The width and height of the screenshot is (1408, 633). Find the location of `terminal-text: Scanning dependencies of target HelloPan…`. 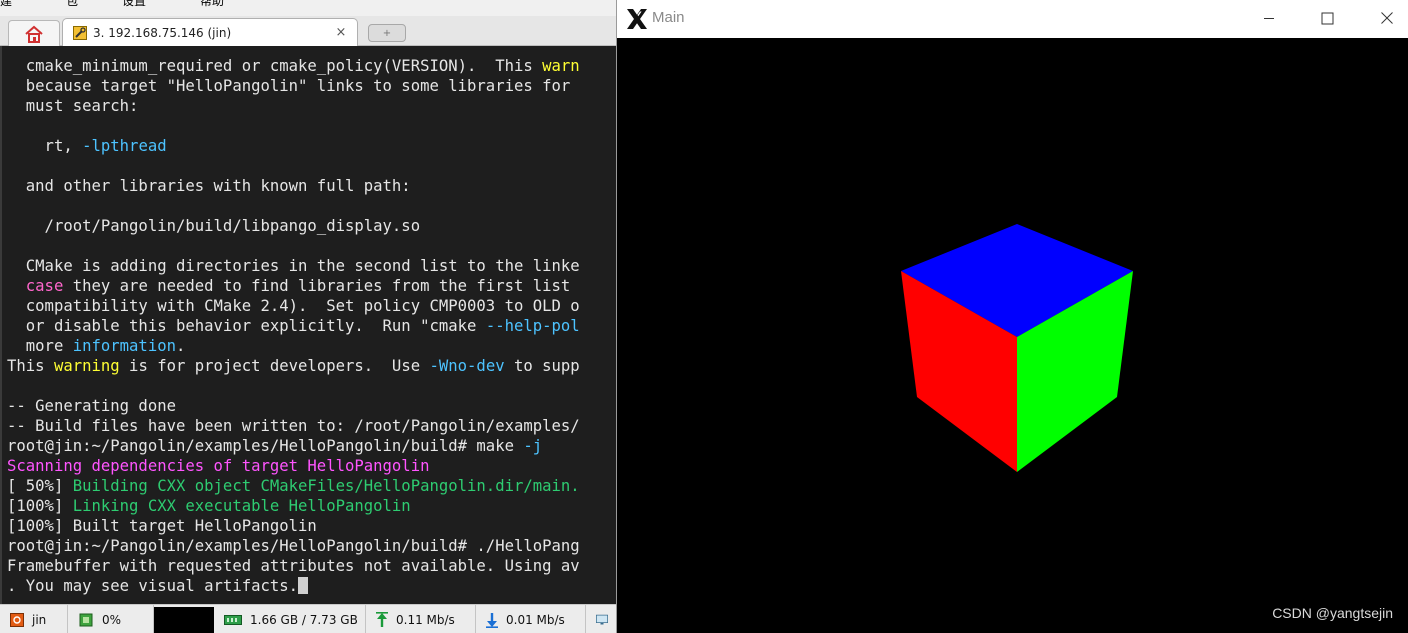

terminal-text: Scanning dependencies of target HelloPan… is located at coordinates (218, 466).